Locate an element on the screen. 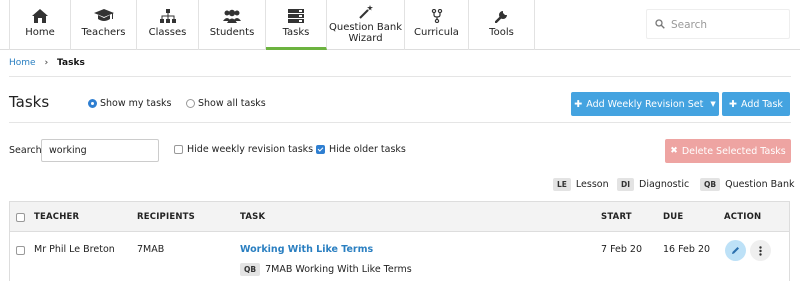 This screenshot has width=800, height=281. nav-question-bank-wizard: Question Bank Wizard is located at coordinates (366, 25).